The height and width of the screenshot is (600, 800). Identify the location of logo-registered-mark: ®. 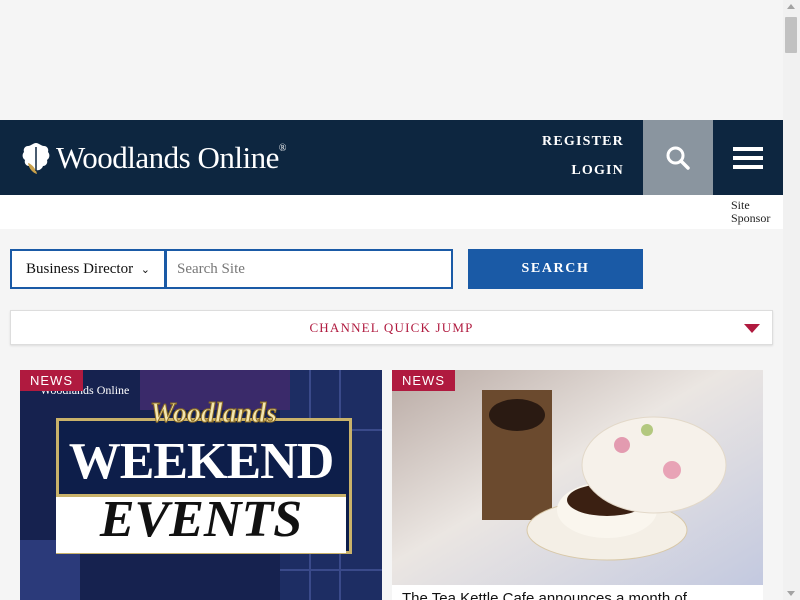
(282, 148).